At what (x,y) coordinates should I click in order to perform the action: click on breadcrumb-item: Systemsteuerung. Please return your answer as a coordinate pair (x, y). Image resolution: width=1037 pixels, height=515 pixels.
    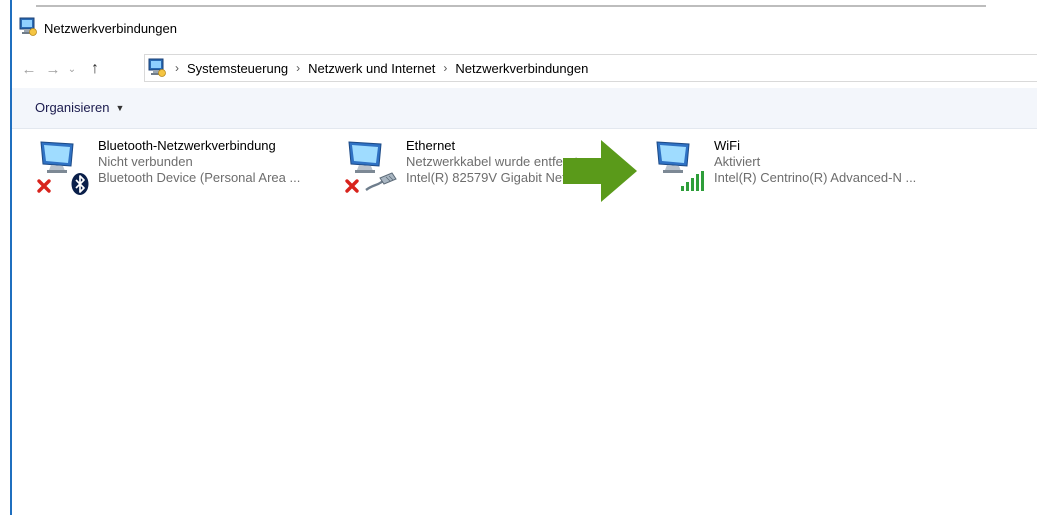
    Looking at the image, I should click on (237, 68).